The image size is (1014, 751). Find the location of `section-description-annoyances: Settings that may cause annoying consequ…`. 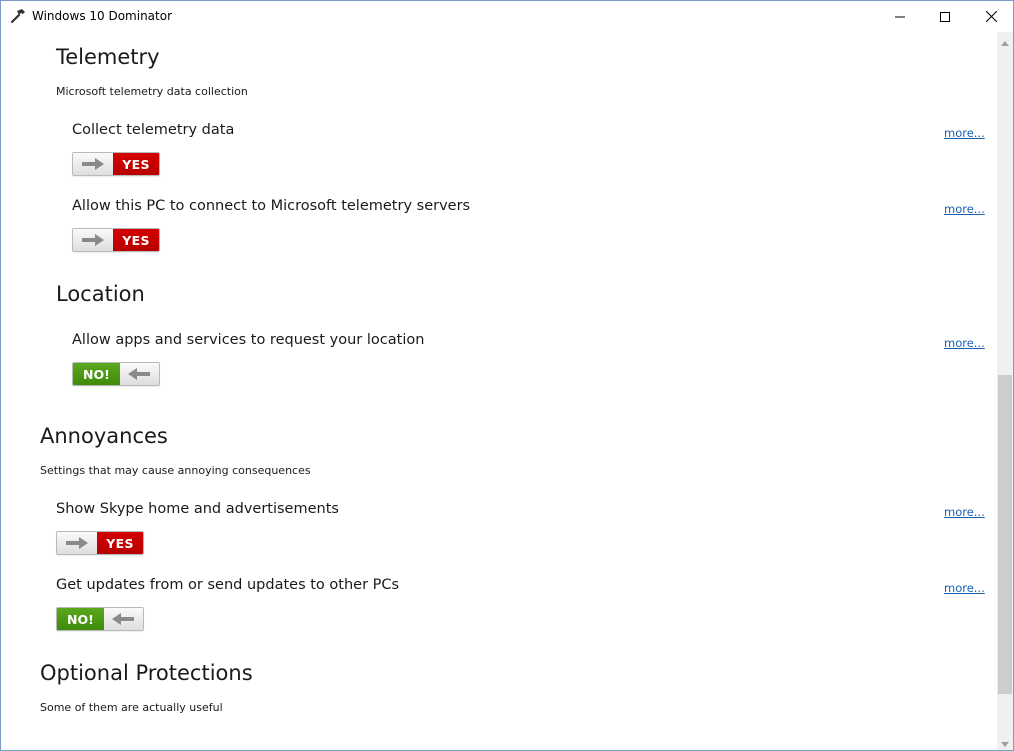

section-description-annoyances: Settings that may cause annoying consequ… is located at coordinates (175, 470).